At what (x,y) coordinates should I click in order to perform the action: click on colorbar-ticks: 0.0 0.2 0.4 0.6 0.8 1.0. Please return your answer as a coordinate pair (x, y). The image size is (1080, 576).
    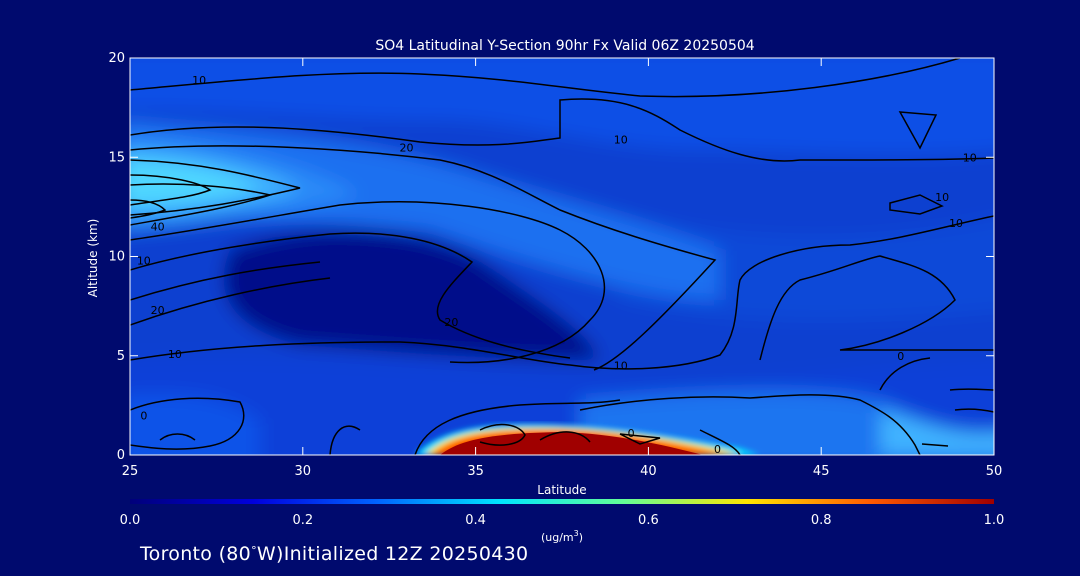
    Looking at the image, I should click on (562, 520).